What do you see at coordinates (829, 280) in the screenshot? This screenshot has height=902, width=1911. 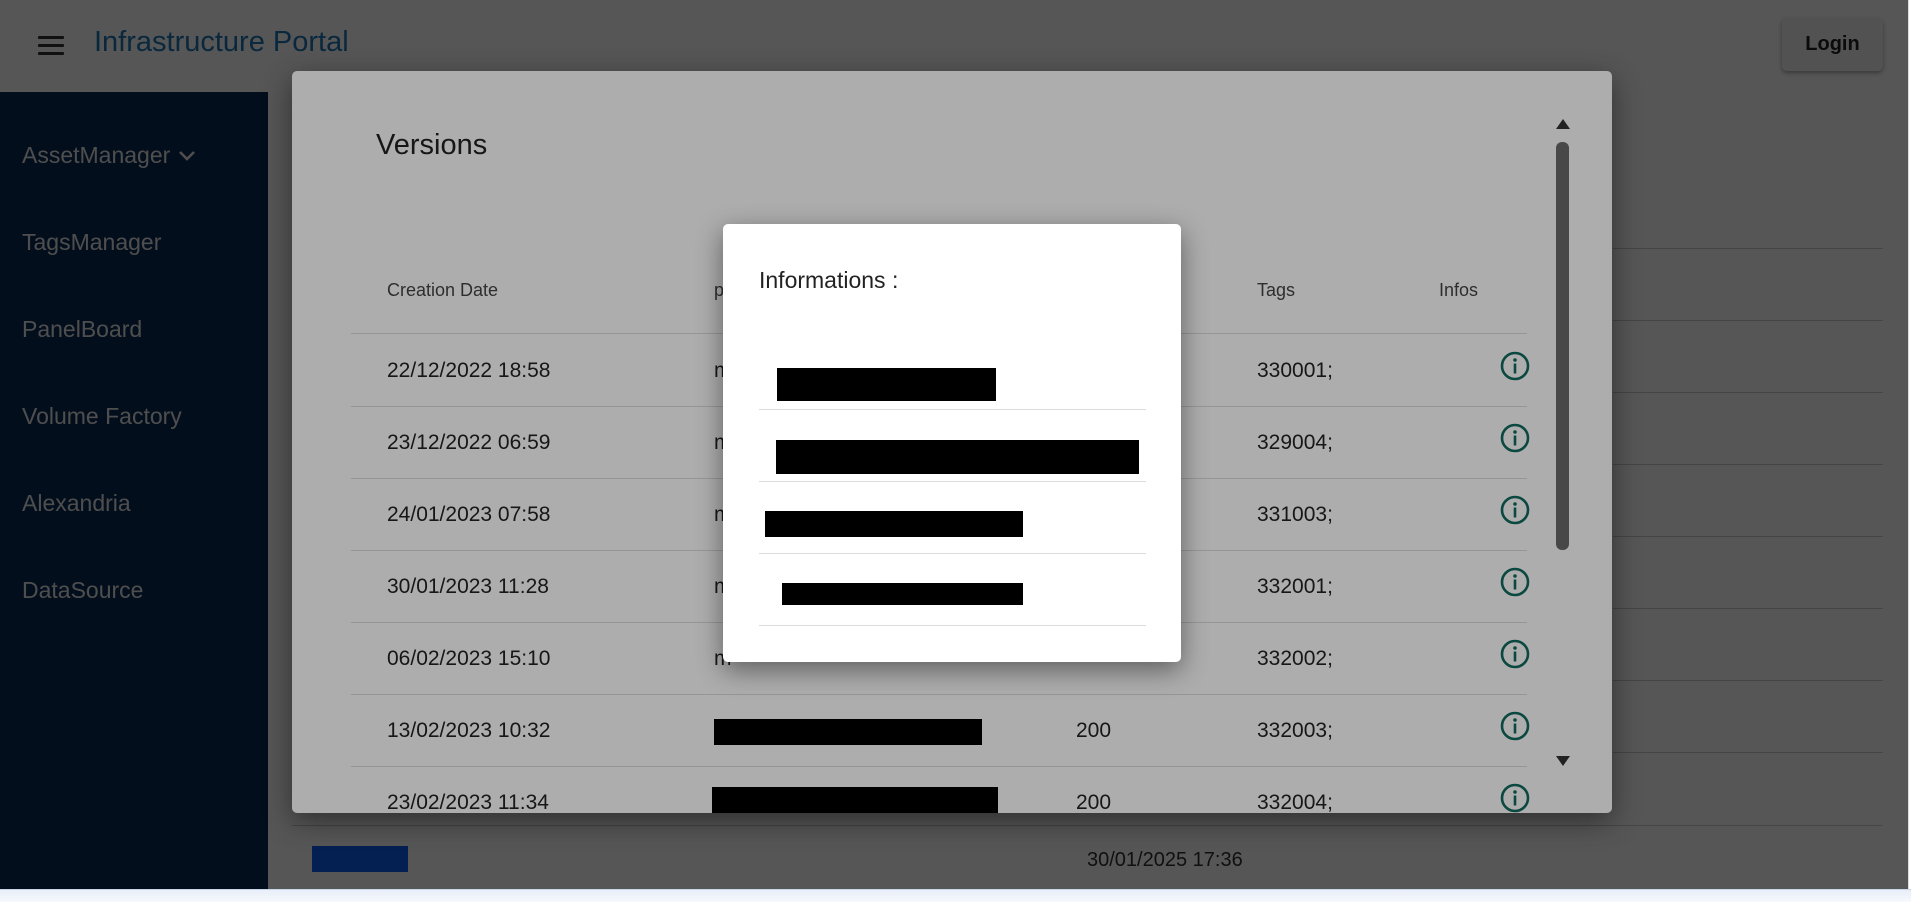 I see `dialog-title: Informations :` at bounding box center [829, 280].